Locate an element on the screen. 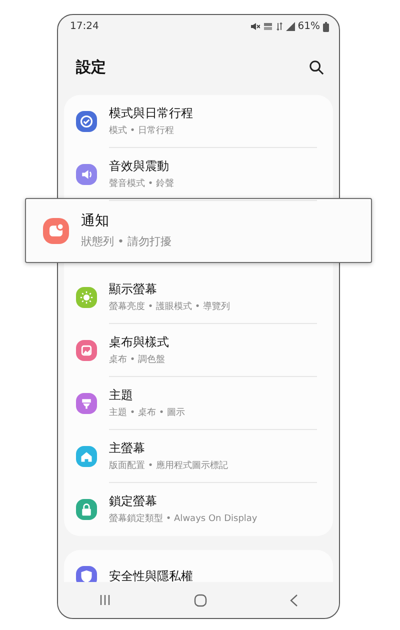  item-title: 鎖定螢幕 is located at coordinates (133, 502).